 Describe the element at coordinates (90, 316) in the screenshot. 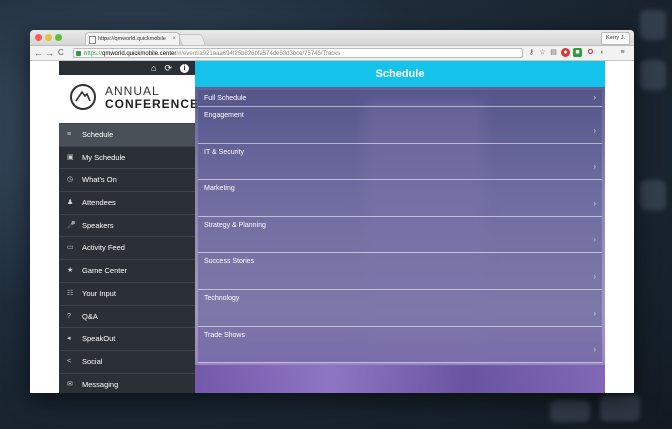

I see `sidebar-item-label: Q&A` at that location.